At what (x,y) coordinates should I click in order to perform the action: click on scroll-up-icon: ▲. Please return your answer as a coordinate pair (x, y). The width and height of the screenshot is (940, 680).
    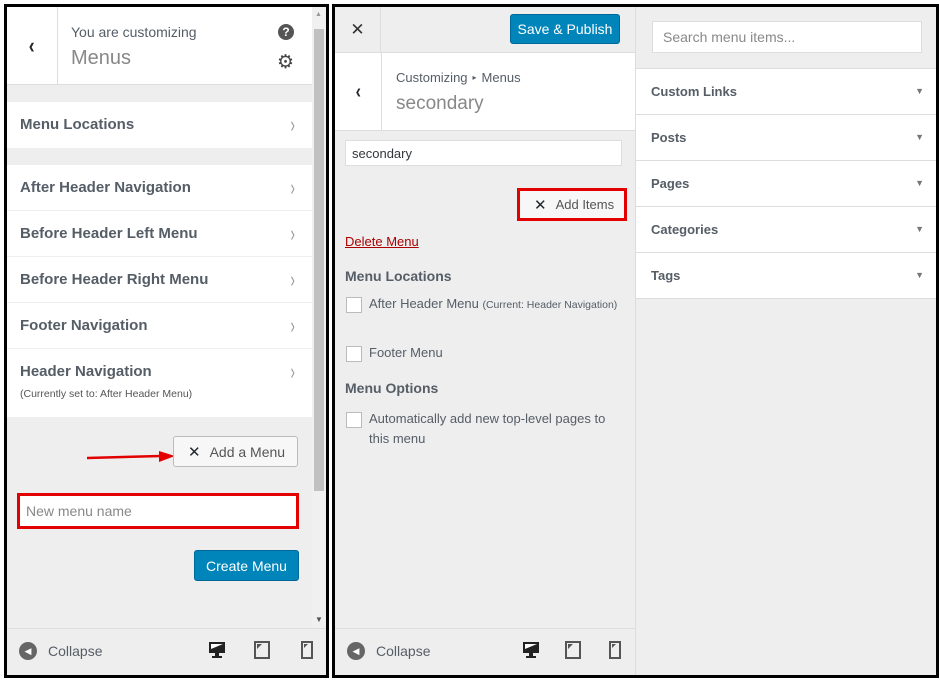
    Looking at the image, I should click on (318, 14).